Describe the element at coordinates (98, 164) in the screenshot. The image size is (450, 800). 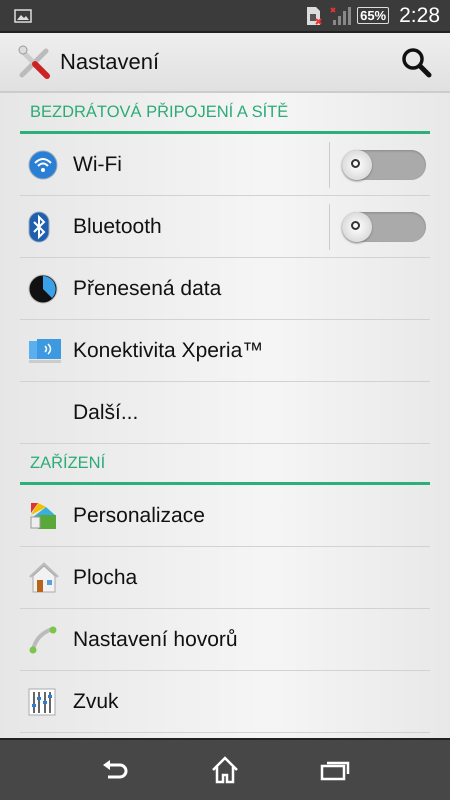
I see `item-label: Wi-Fi` at that location.